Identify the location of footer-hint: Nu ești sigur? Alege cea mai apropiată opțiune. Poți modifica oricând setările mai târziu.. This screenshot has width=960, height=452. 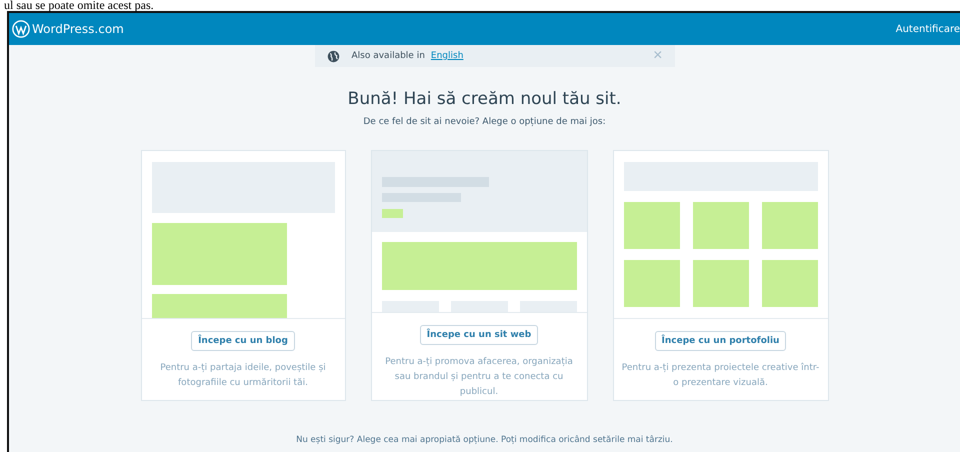
(484, 440).